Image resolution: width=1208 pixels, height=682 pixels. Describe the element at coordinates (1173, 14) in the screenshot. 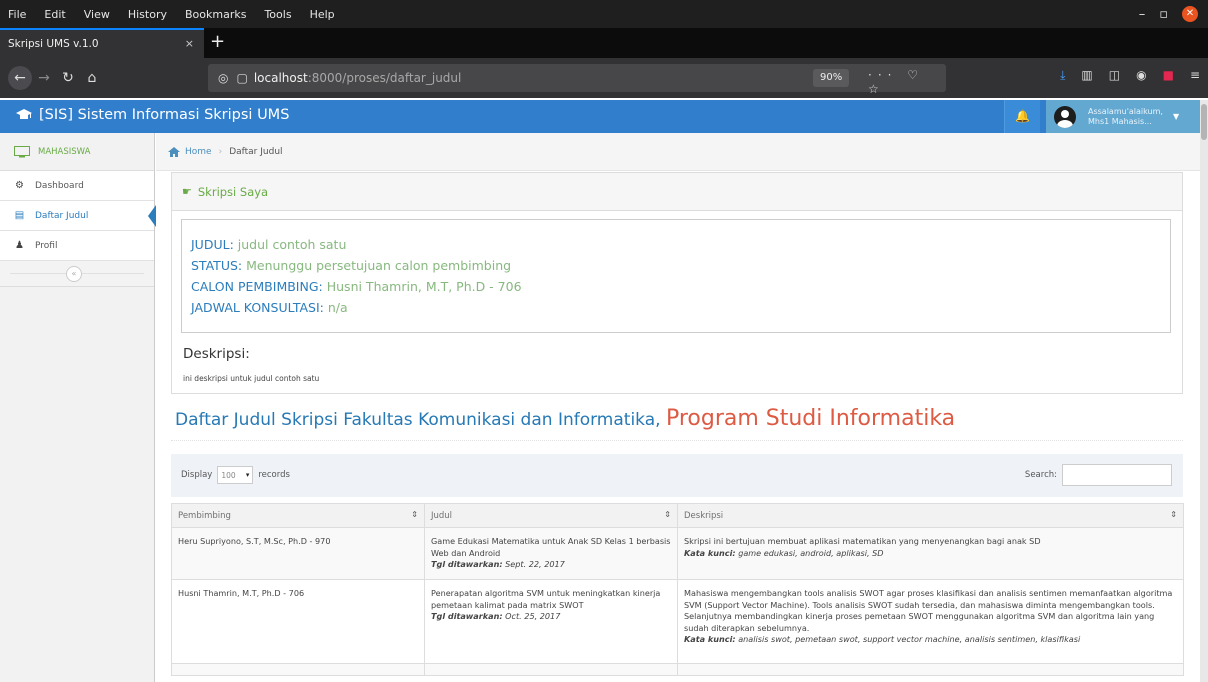

I see `window-controls: – ▫ ✕` at that location.